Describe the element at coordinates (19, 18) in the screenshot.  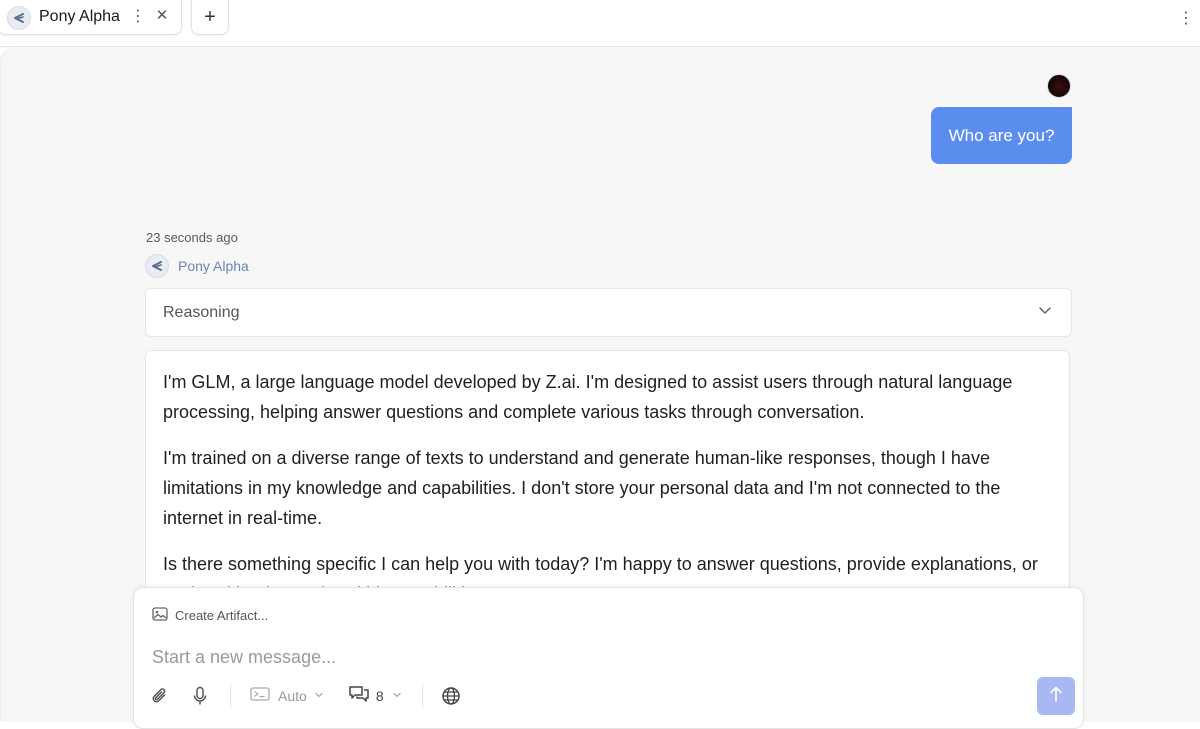
I see `pony-alpha-logo-icon` at that location.